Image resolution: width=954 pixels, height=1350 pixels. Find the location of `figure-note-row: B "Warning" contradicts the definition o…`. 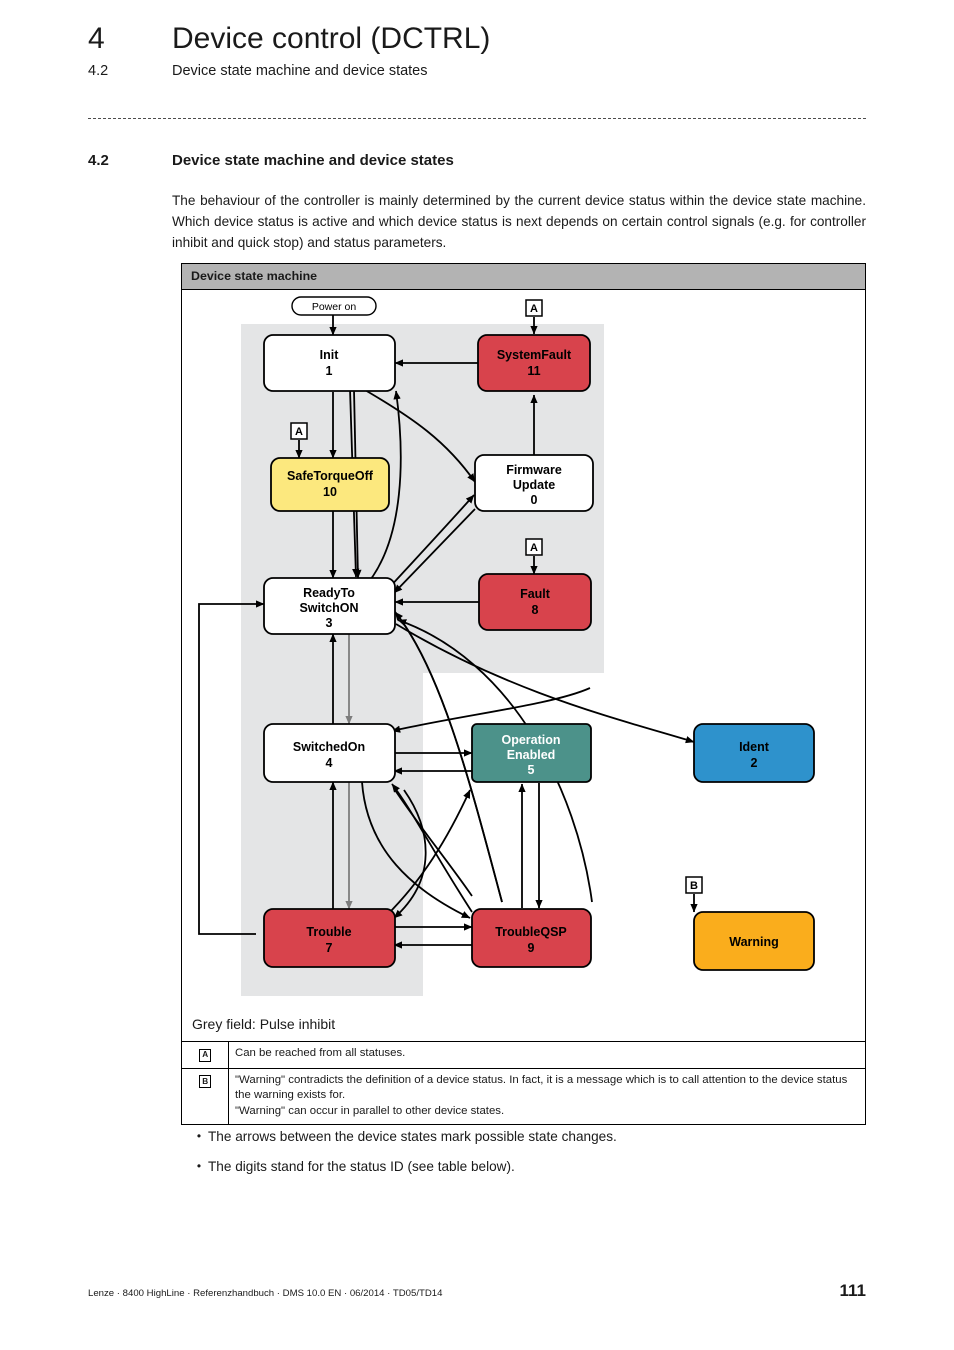

figure-note-row: B "Warning" contradicts the definition o… is located at coordinates (523, 1095).